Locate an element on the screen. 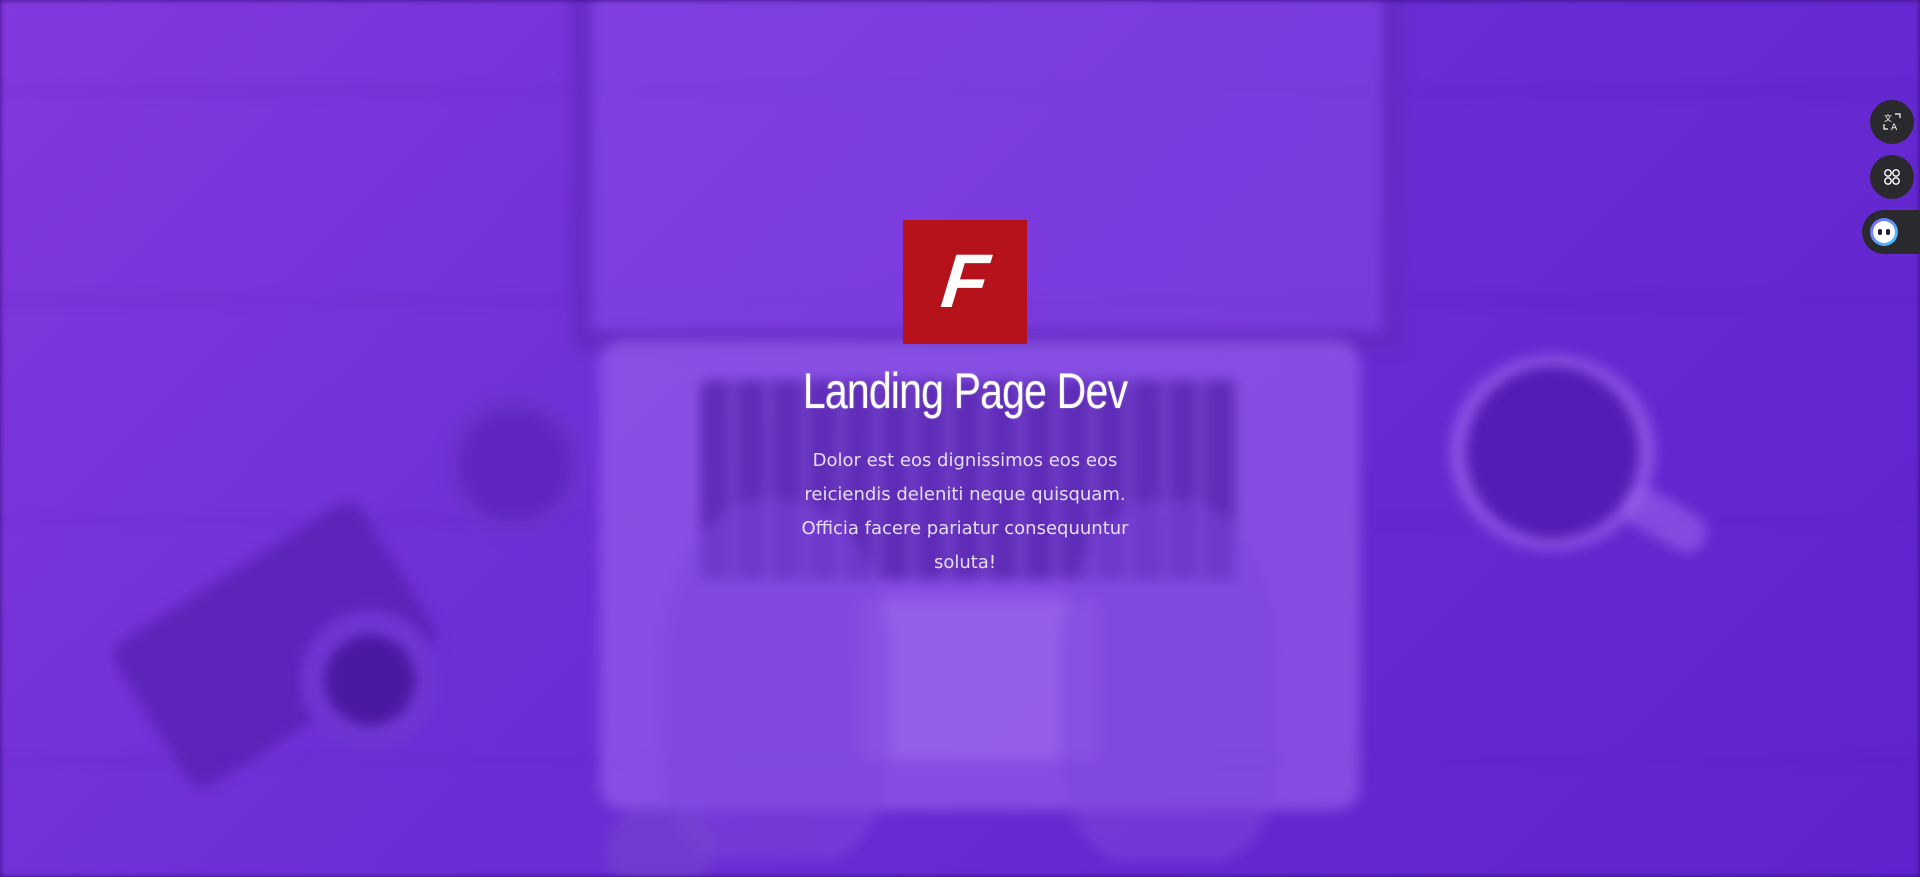  logo-letter: F is located at coordinates (965, 281).